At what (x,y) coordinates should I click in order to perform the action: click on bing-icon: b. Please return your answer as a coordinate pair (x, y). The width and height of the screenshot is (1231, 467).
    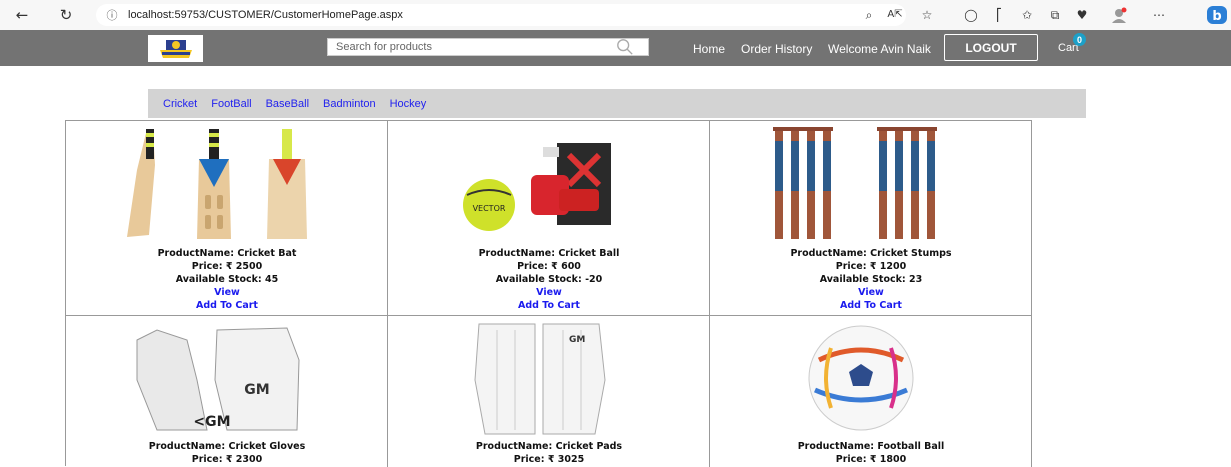
    Looking at the image, I should click on (1217, 15).